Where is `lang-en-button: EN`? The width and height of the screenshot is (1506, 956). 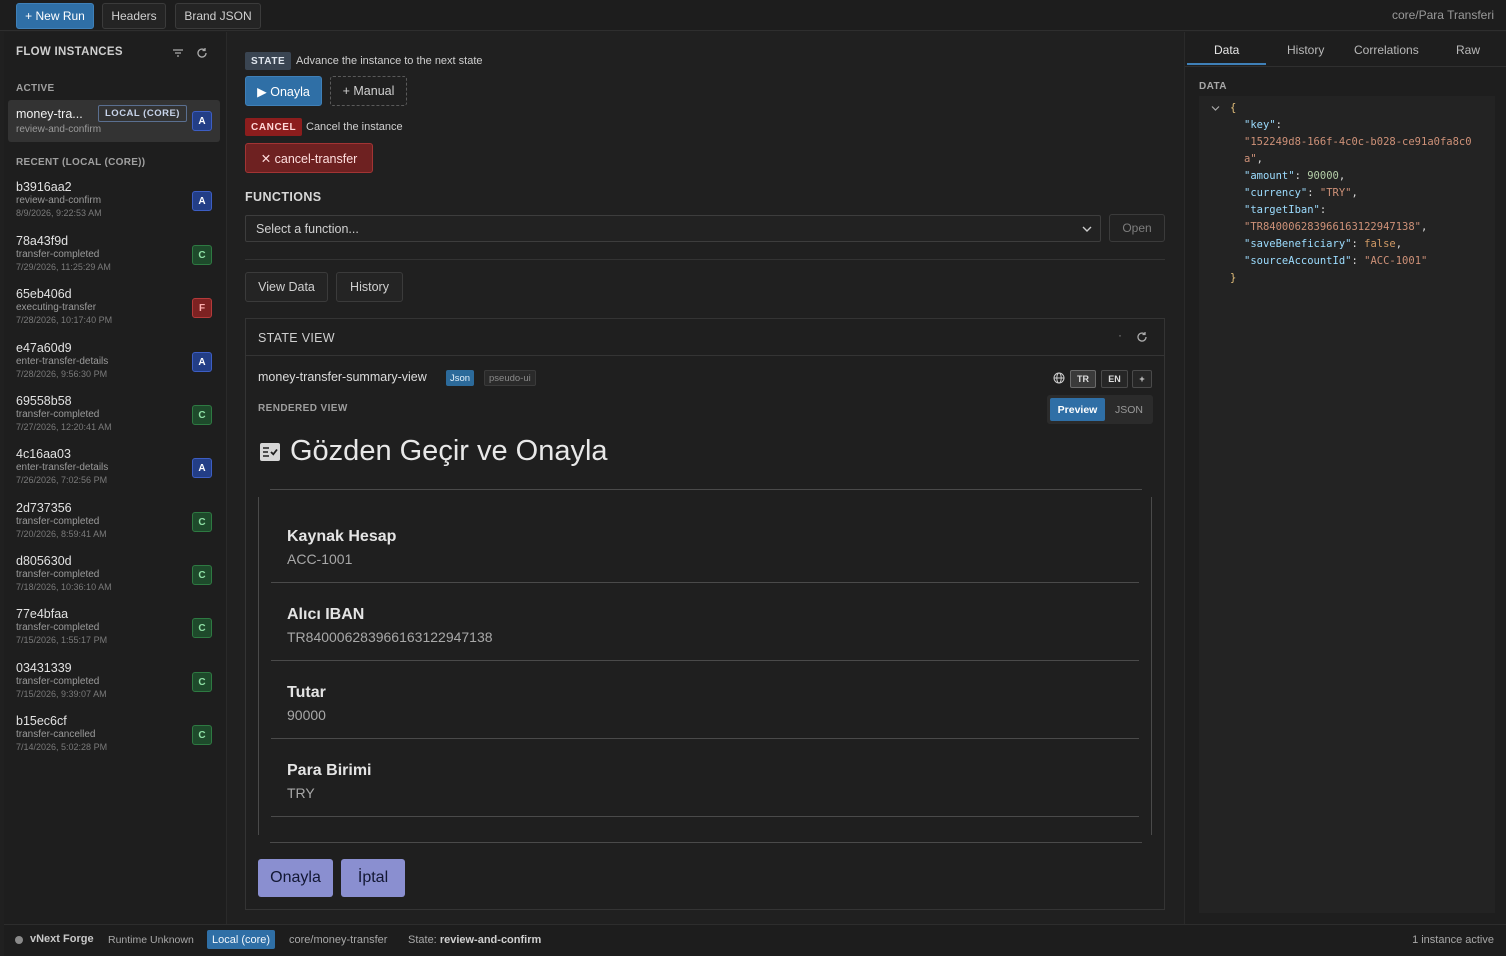
lang-en-button: EN is located at coordinates (1114, 379).